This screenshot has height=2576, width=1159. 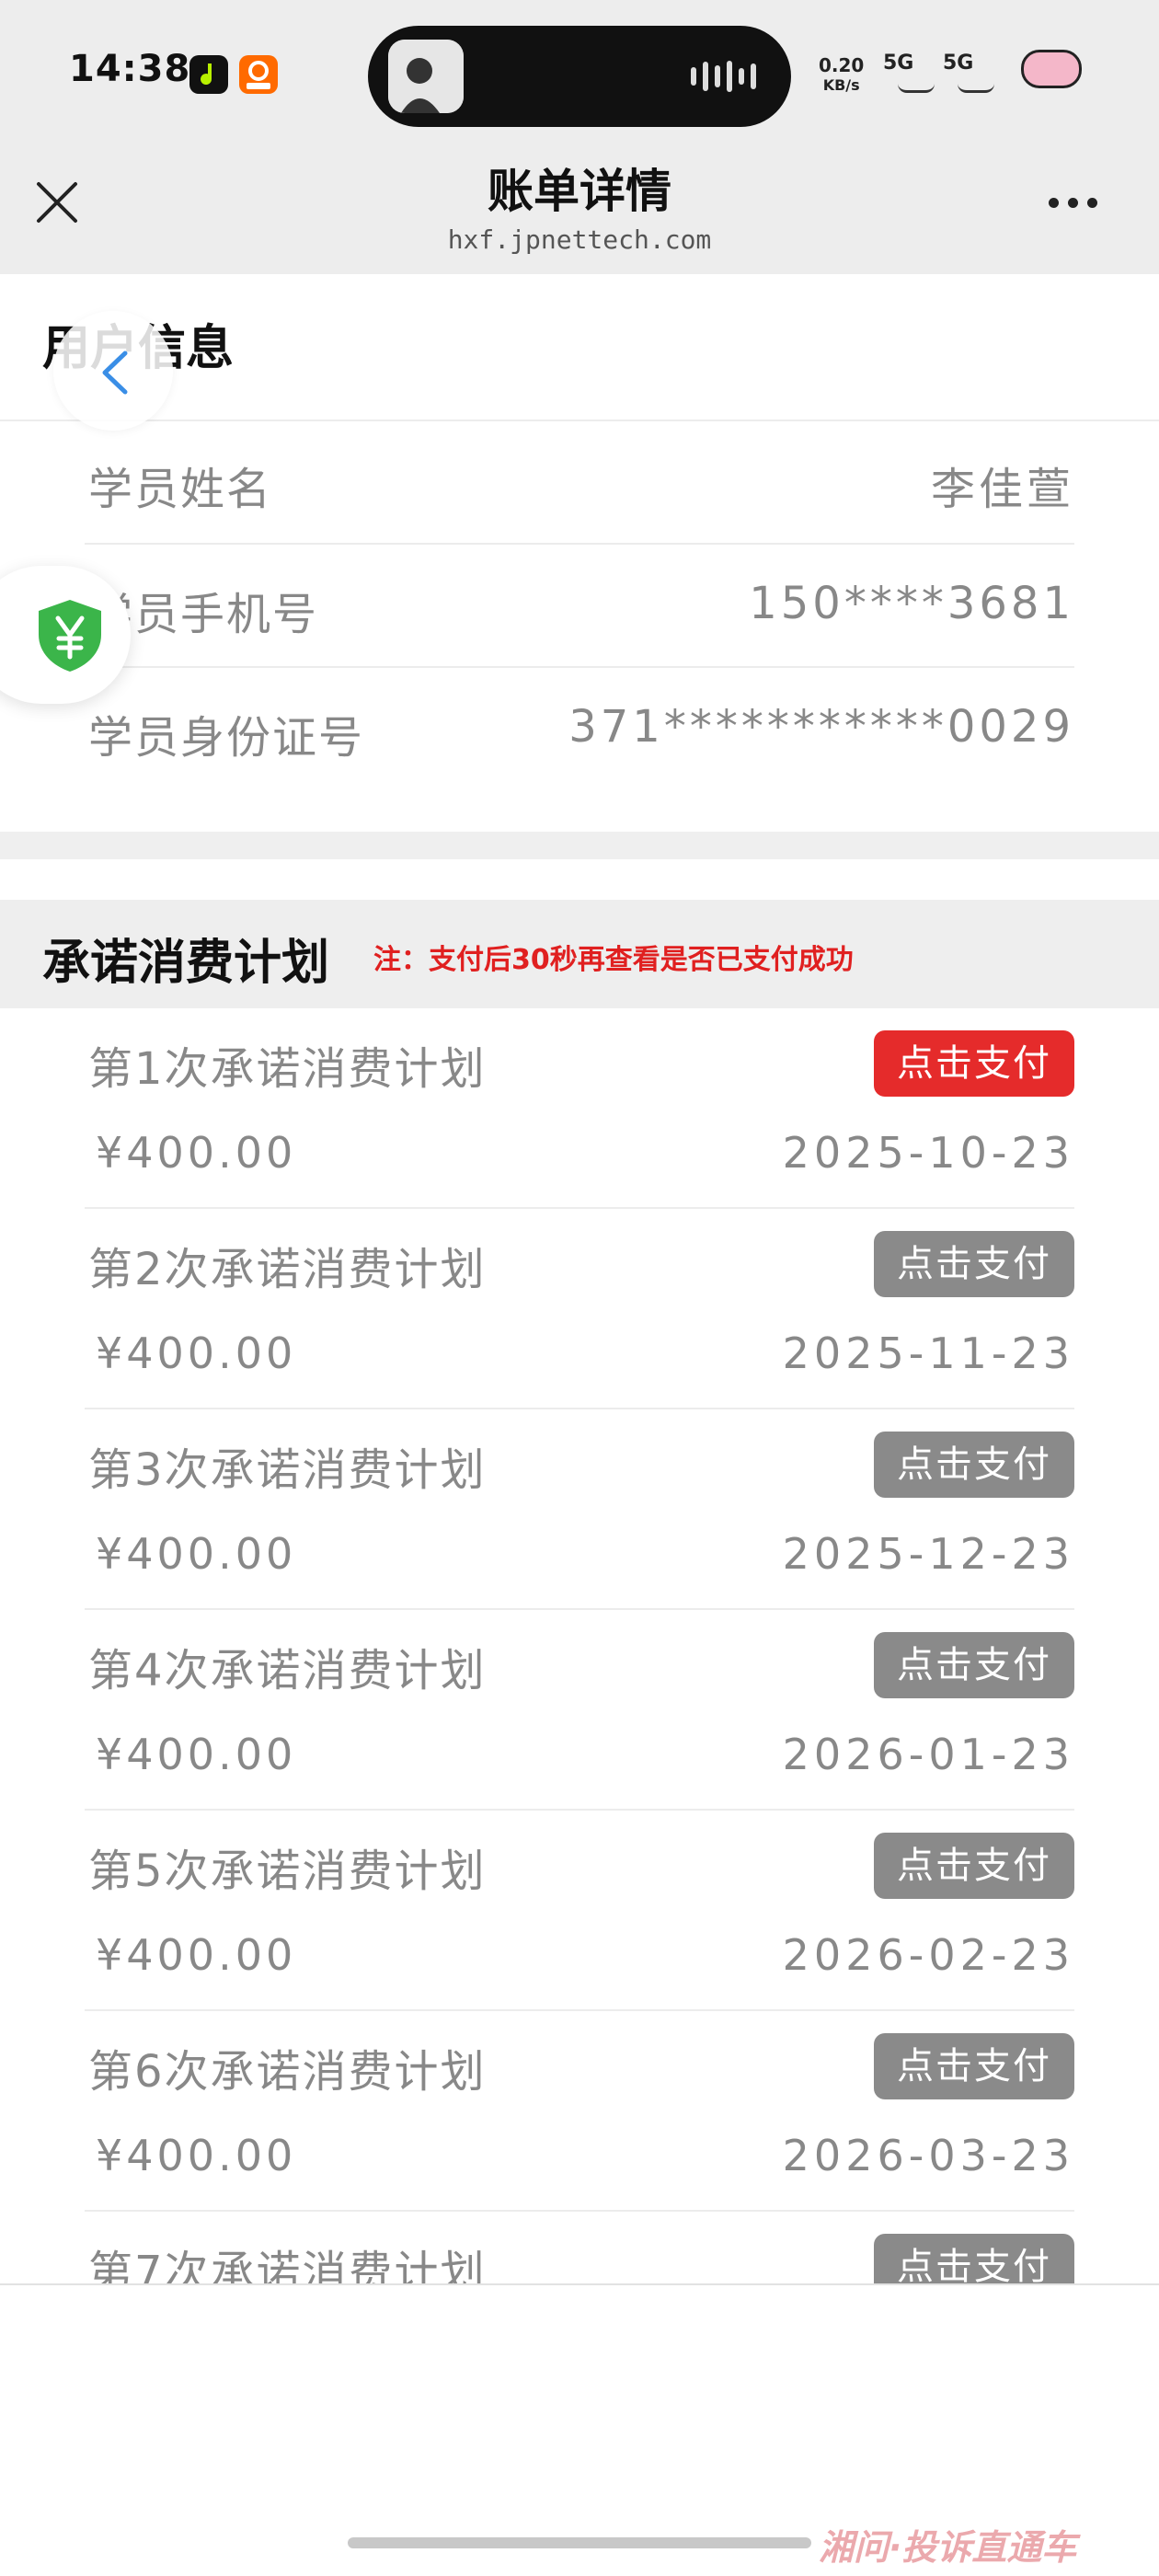 I want to click on plan-item-date: 2026-01-23, so click(x=928, y=1754).